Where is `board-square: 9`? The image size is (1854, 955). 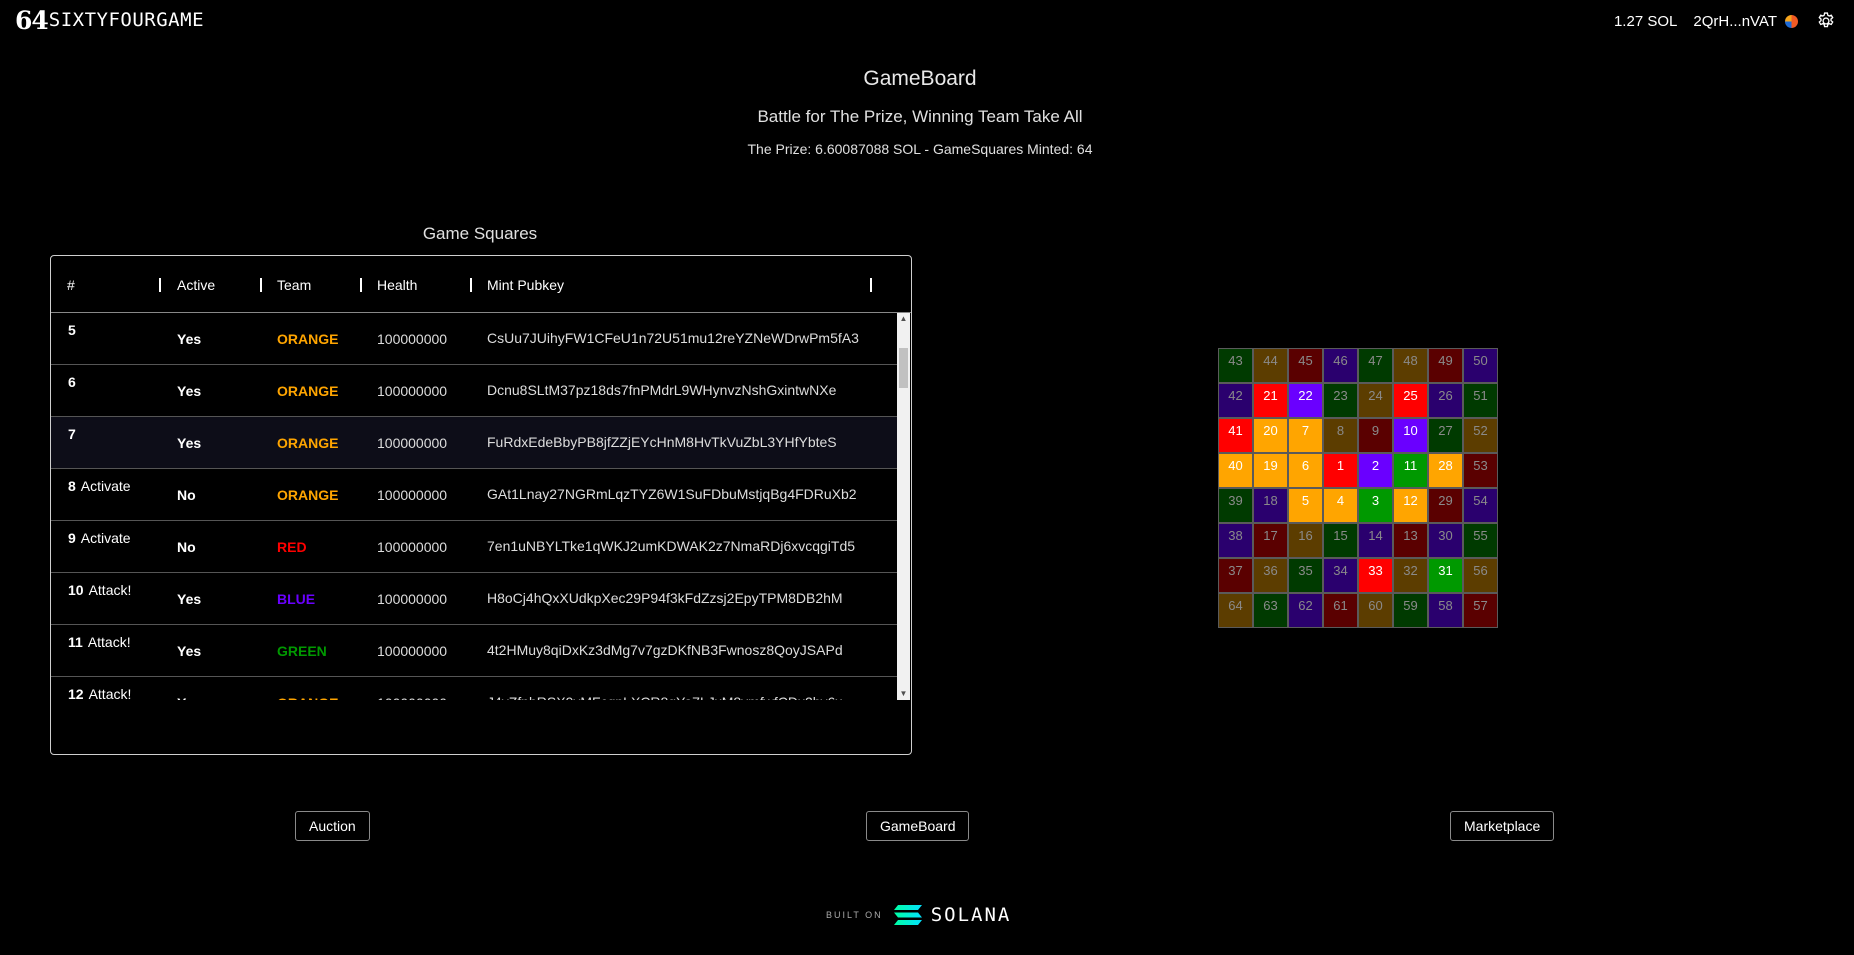
board-square: 9 is located at coordinates (1375, 435).